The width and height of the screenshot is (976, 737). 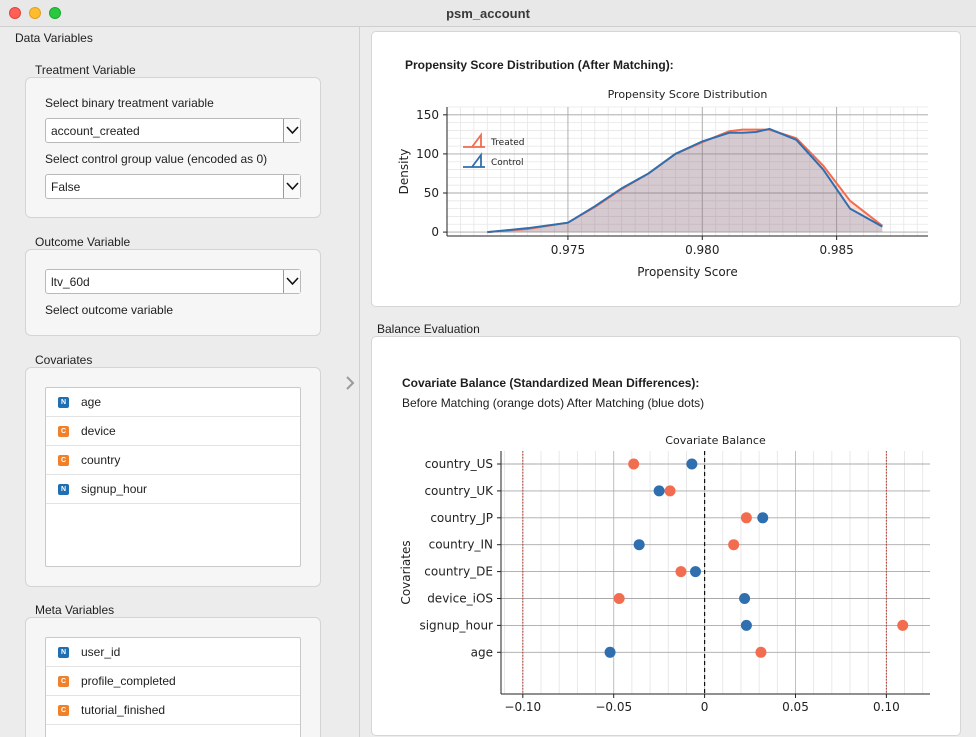 I want to click on y-axis-label: Density, so click(x=404, y=172).